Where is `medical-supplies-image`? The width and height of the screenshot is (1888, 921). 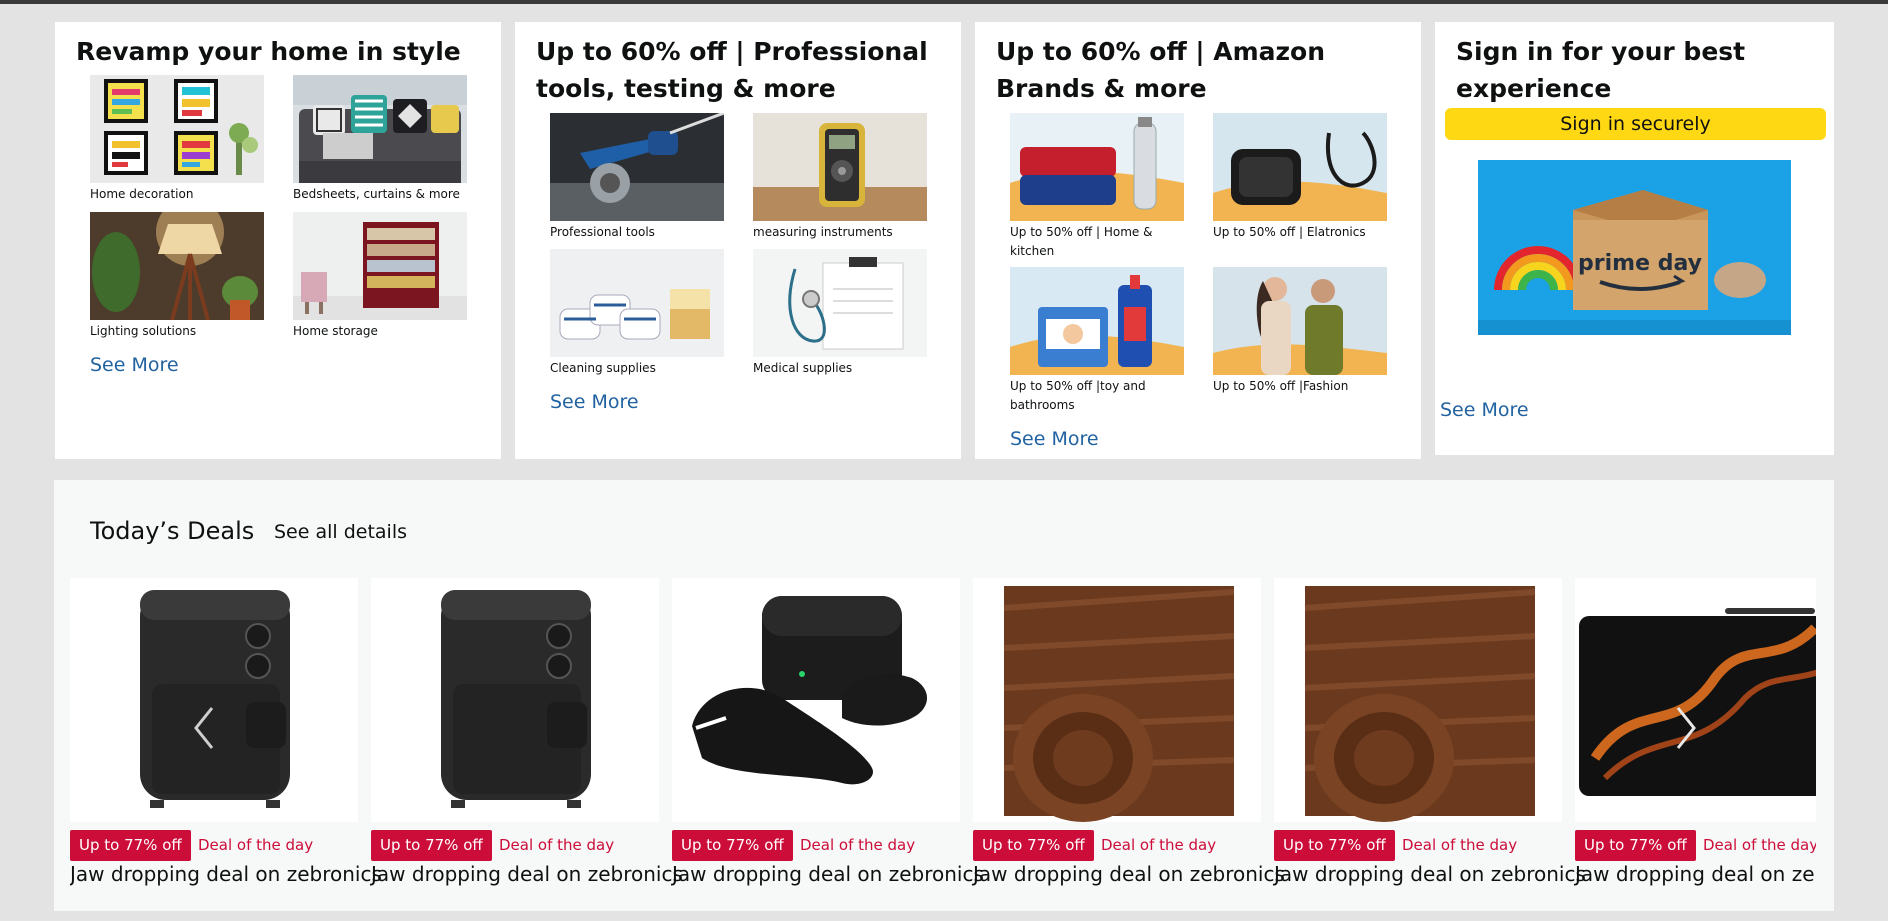
medical-supplies-image is located at coordinates (840, 303).